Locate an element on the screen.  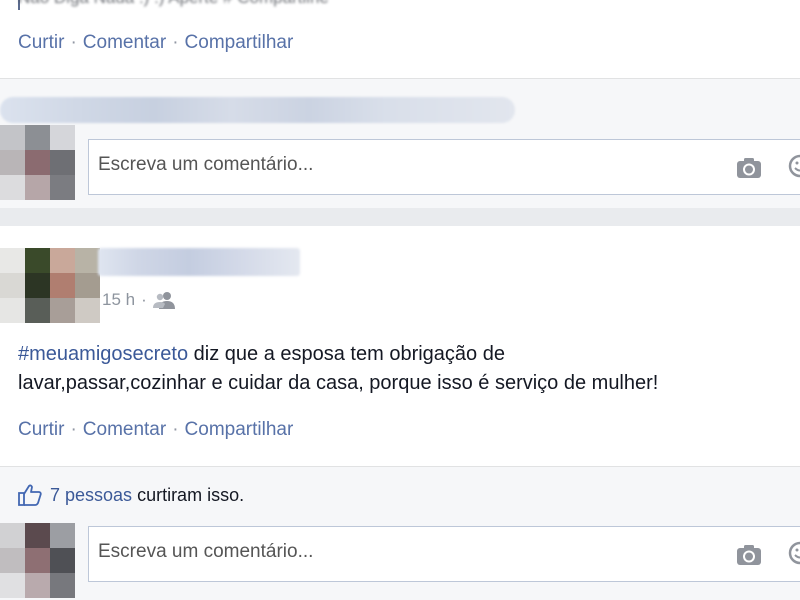
hashtag-link: #meuamigosecreto is located at coordinates (103, 354).